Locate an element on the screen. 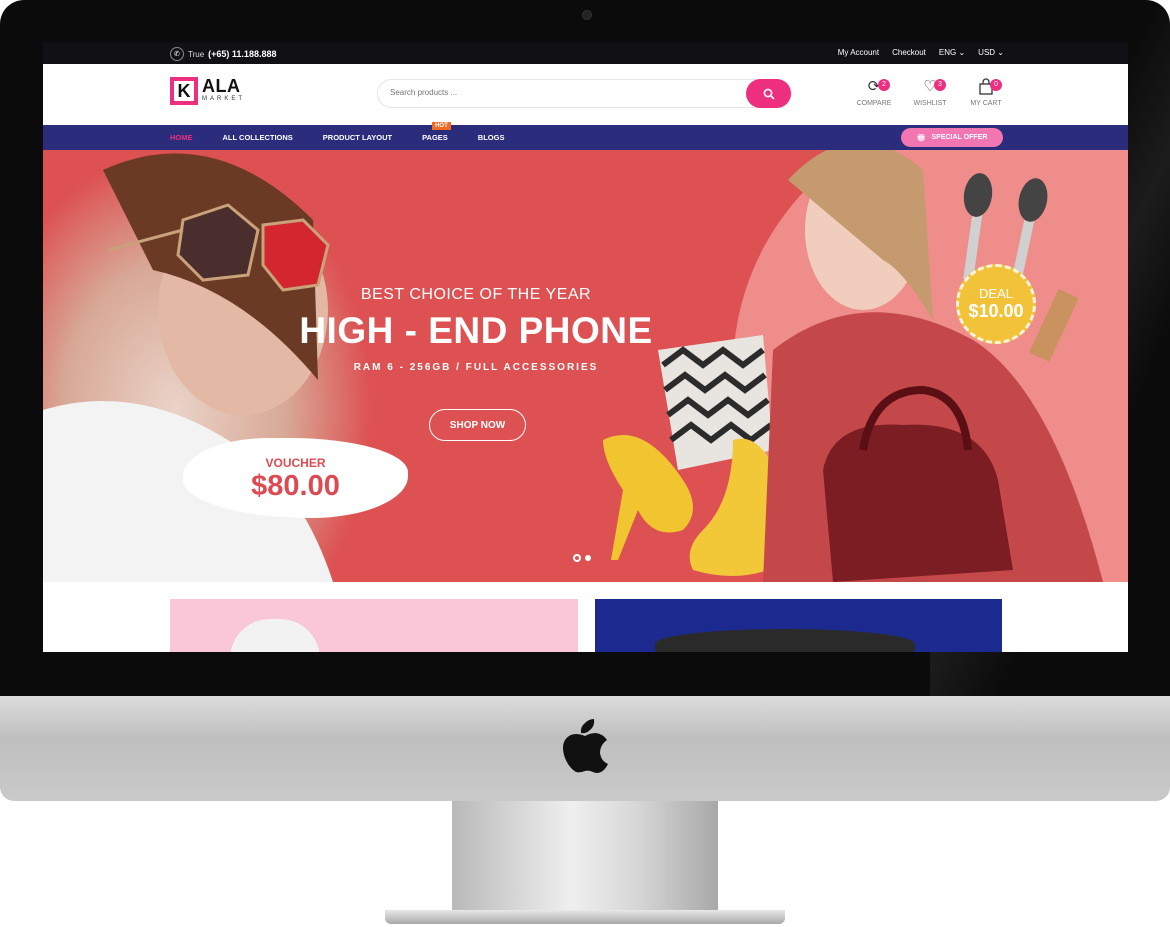 Image resolution: width=1170 pixels, height=927 pixels. apple-logo-icon is located at coordinates (585, 746).